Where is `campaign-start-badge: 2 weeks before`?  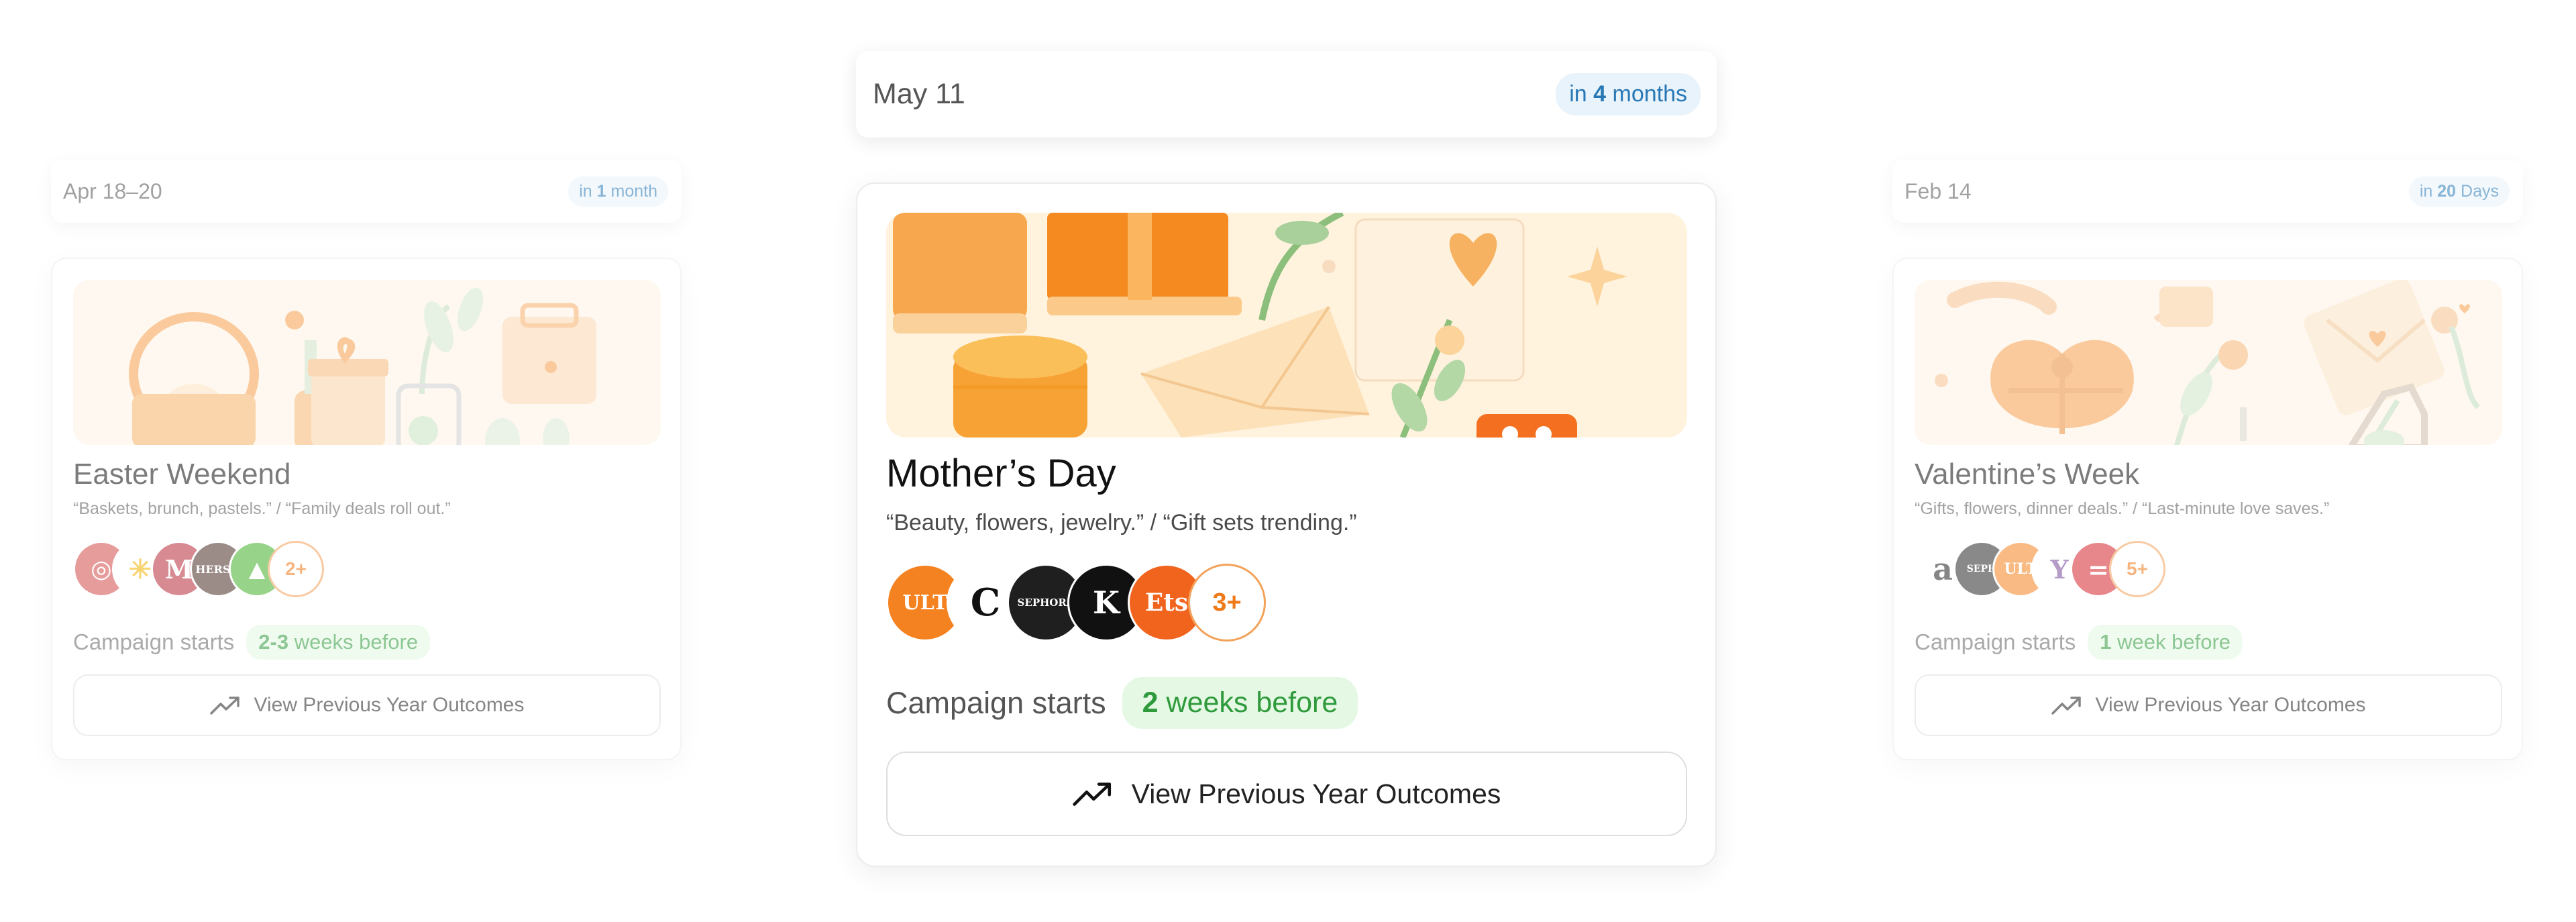 campaign-start-badge: 2 weeks before is located at coordinates (1240, 703).